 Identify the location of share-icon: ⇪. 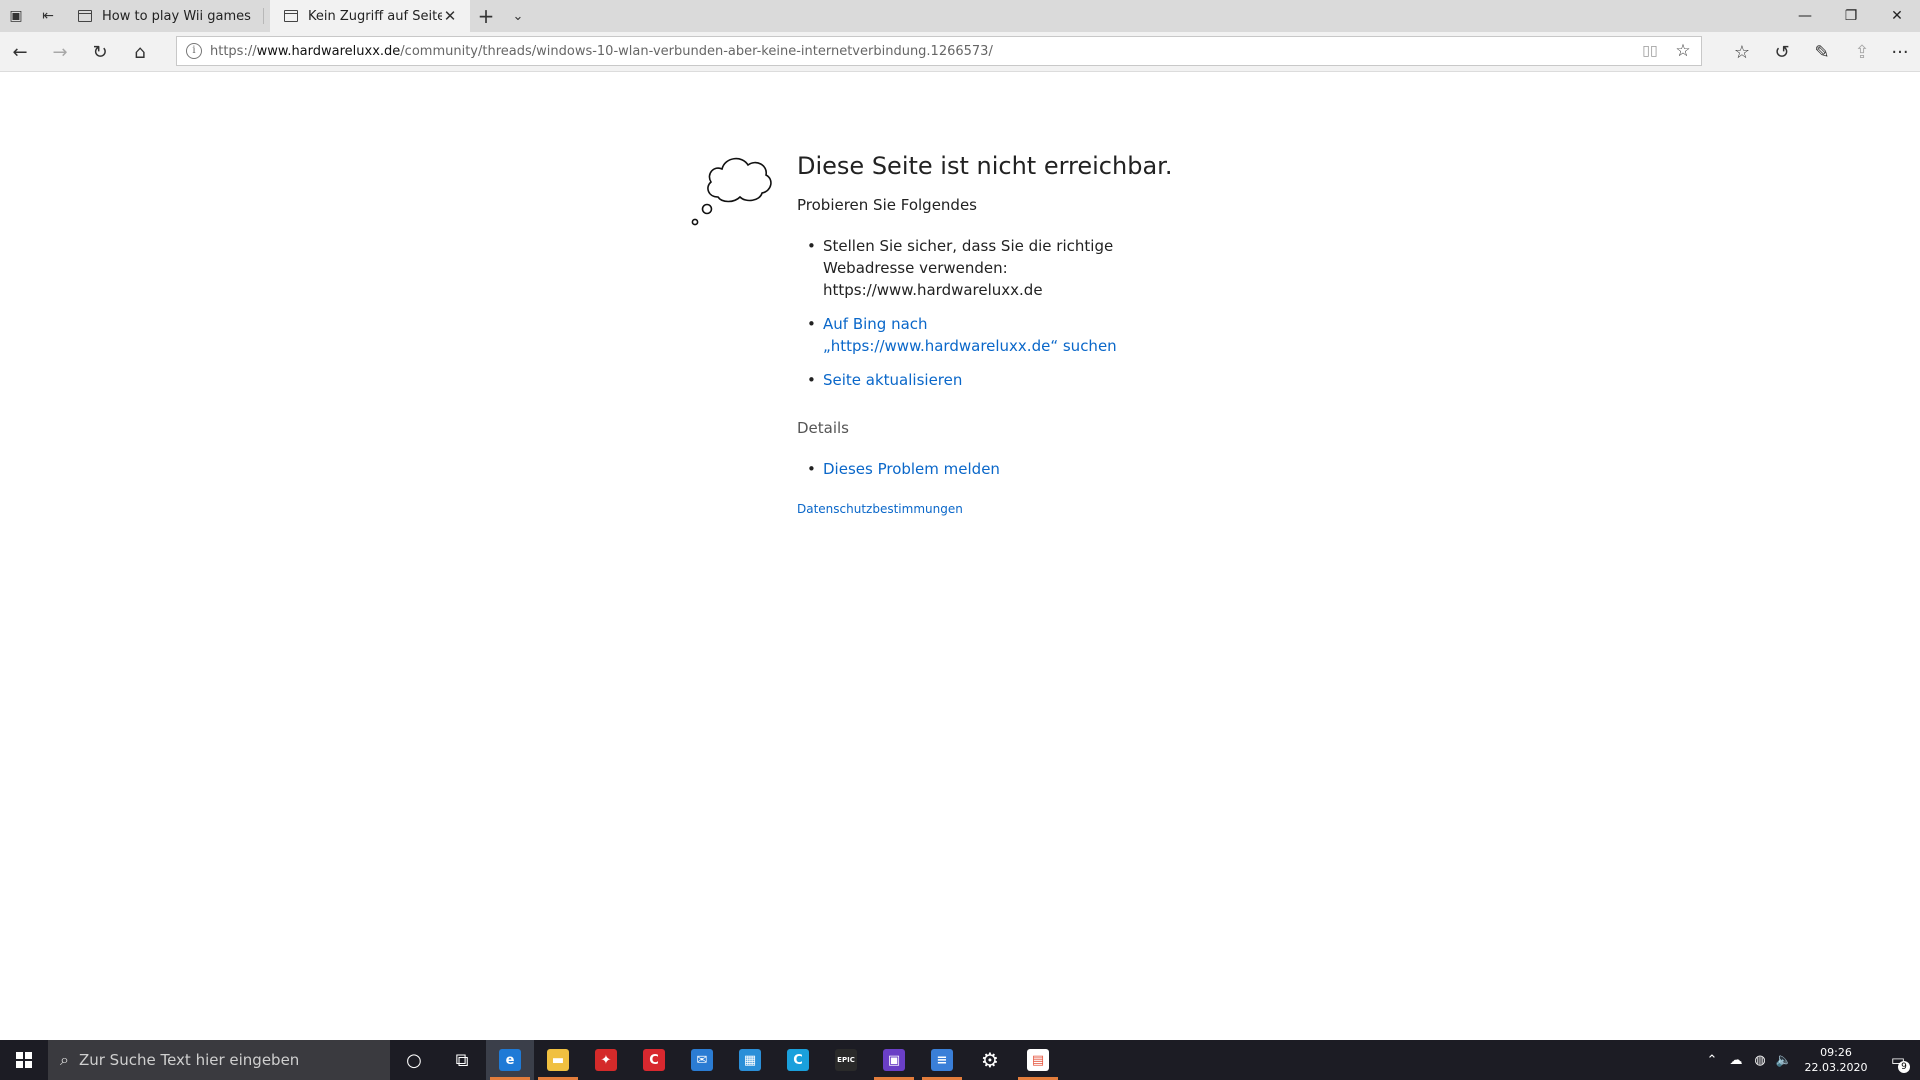
(1862, 52).